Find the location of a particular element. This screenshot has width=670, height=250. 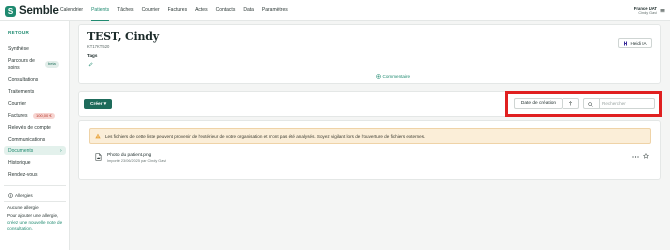

new-consultation-link: créez une nouvelle note de consultation. is located at coordinates (34, 226).